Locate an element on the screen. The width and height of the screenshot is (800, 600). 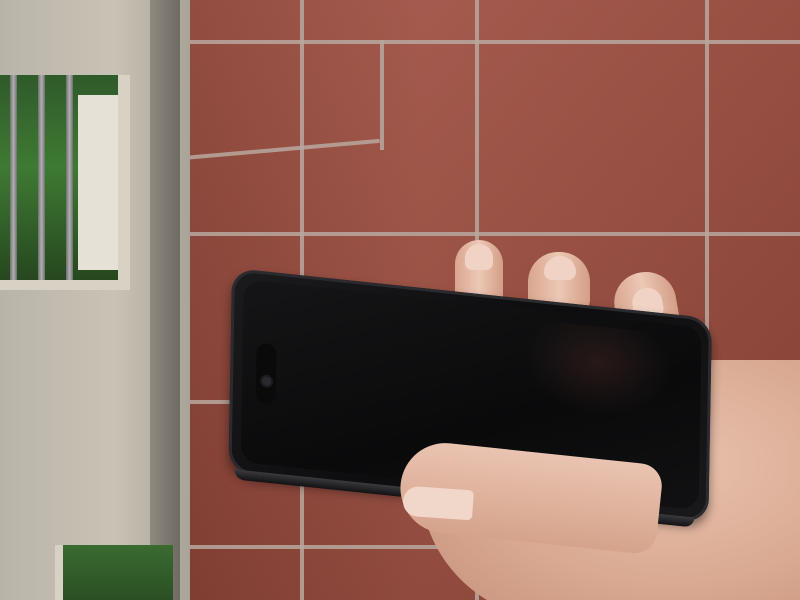
window-light is located at coordinates (98, 182).